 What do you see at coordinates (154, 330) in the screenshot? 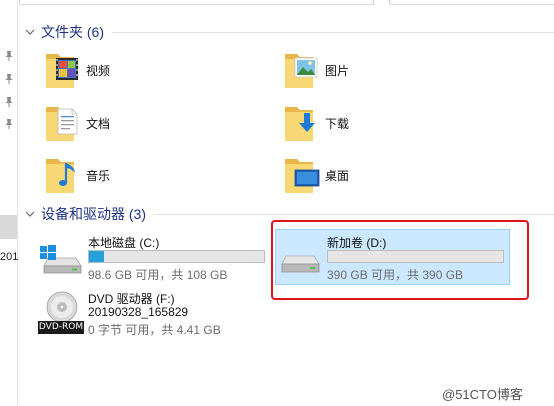
I see `drive-space-info: 0 字节 可用，共 4.41 GB` at bounding box center [154, 330].